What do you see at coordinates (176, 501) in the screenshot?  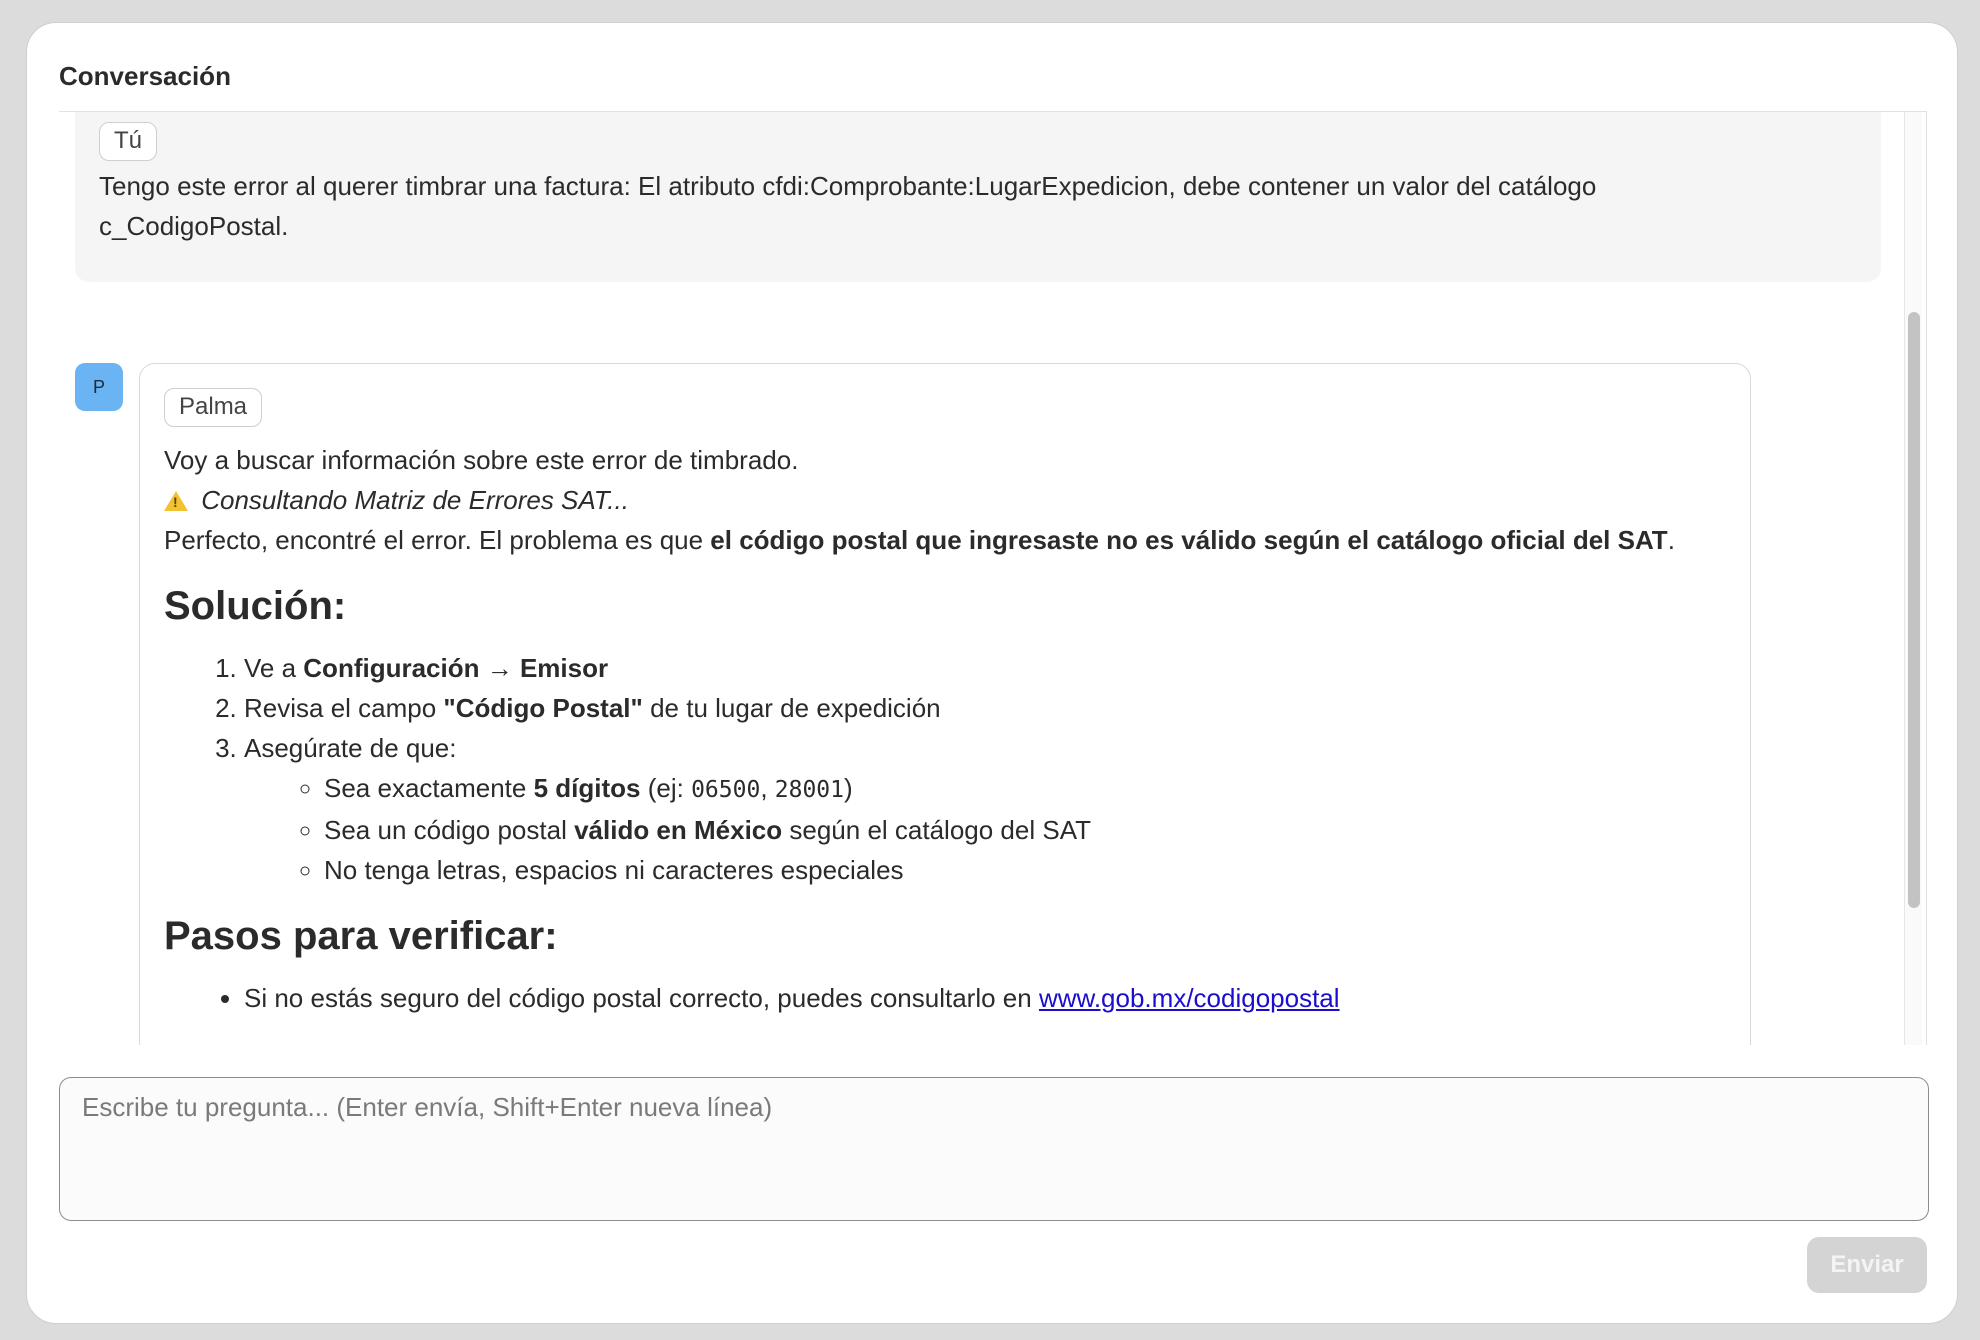 I see `warning-icon` at bounding box center [176, 501].